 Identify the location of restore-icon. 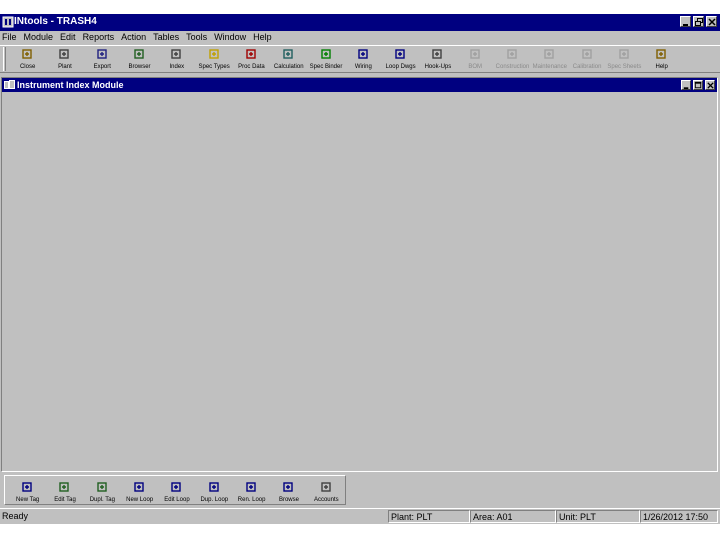
(699, 22).